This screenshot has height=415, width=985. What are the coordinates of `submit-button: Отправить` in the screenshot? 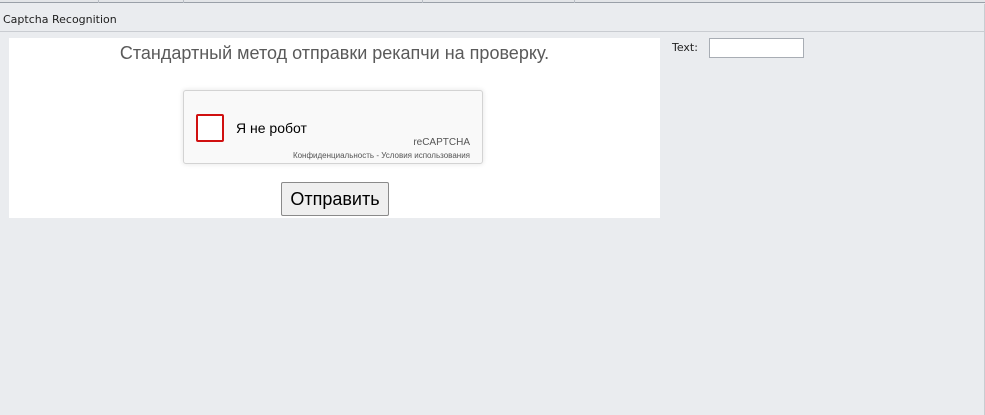 It's located at (335, 199).